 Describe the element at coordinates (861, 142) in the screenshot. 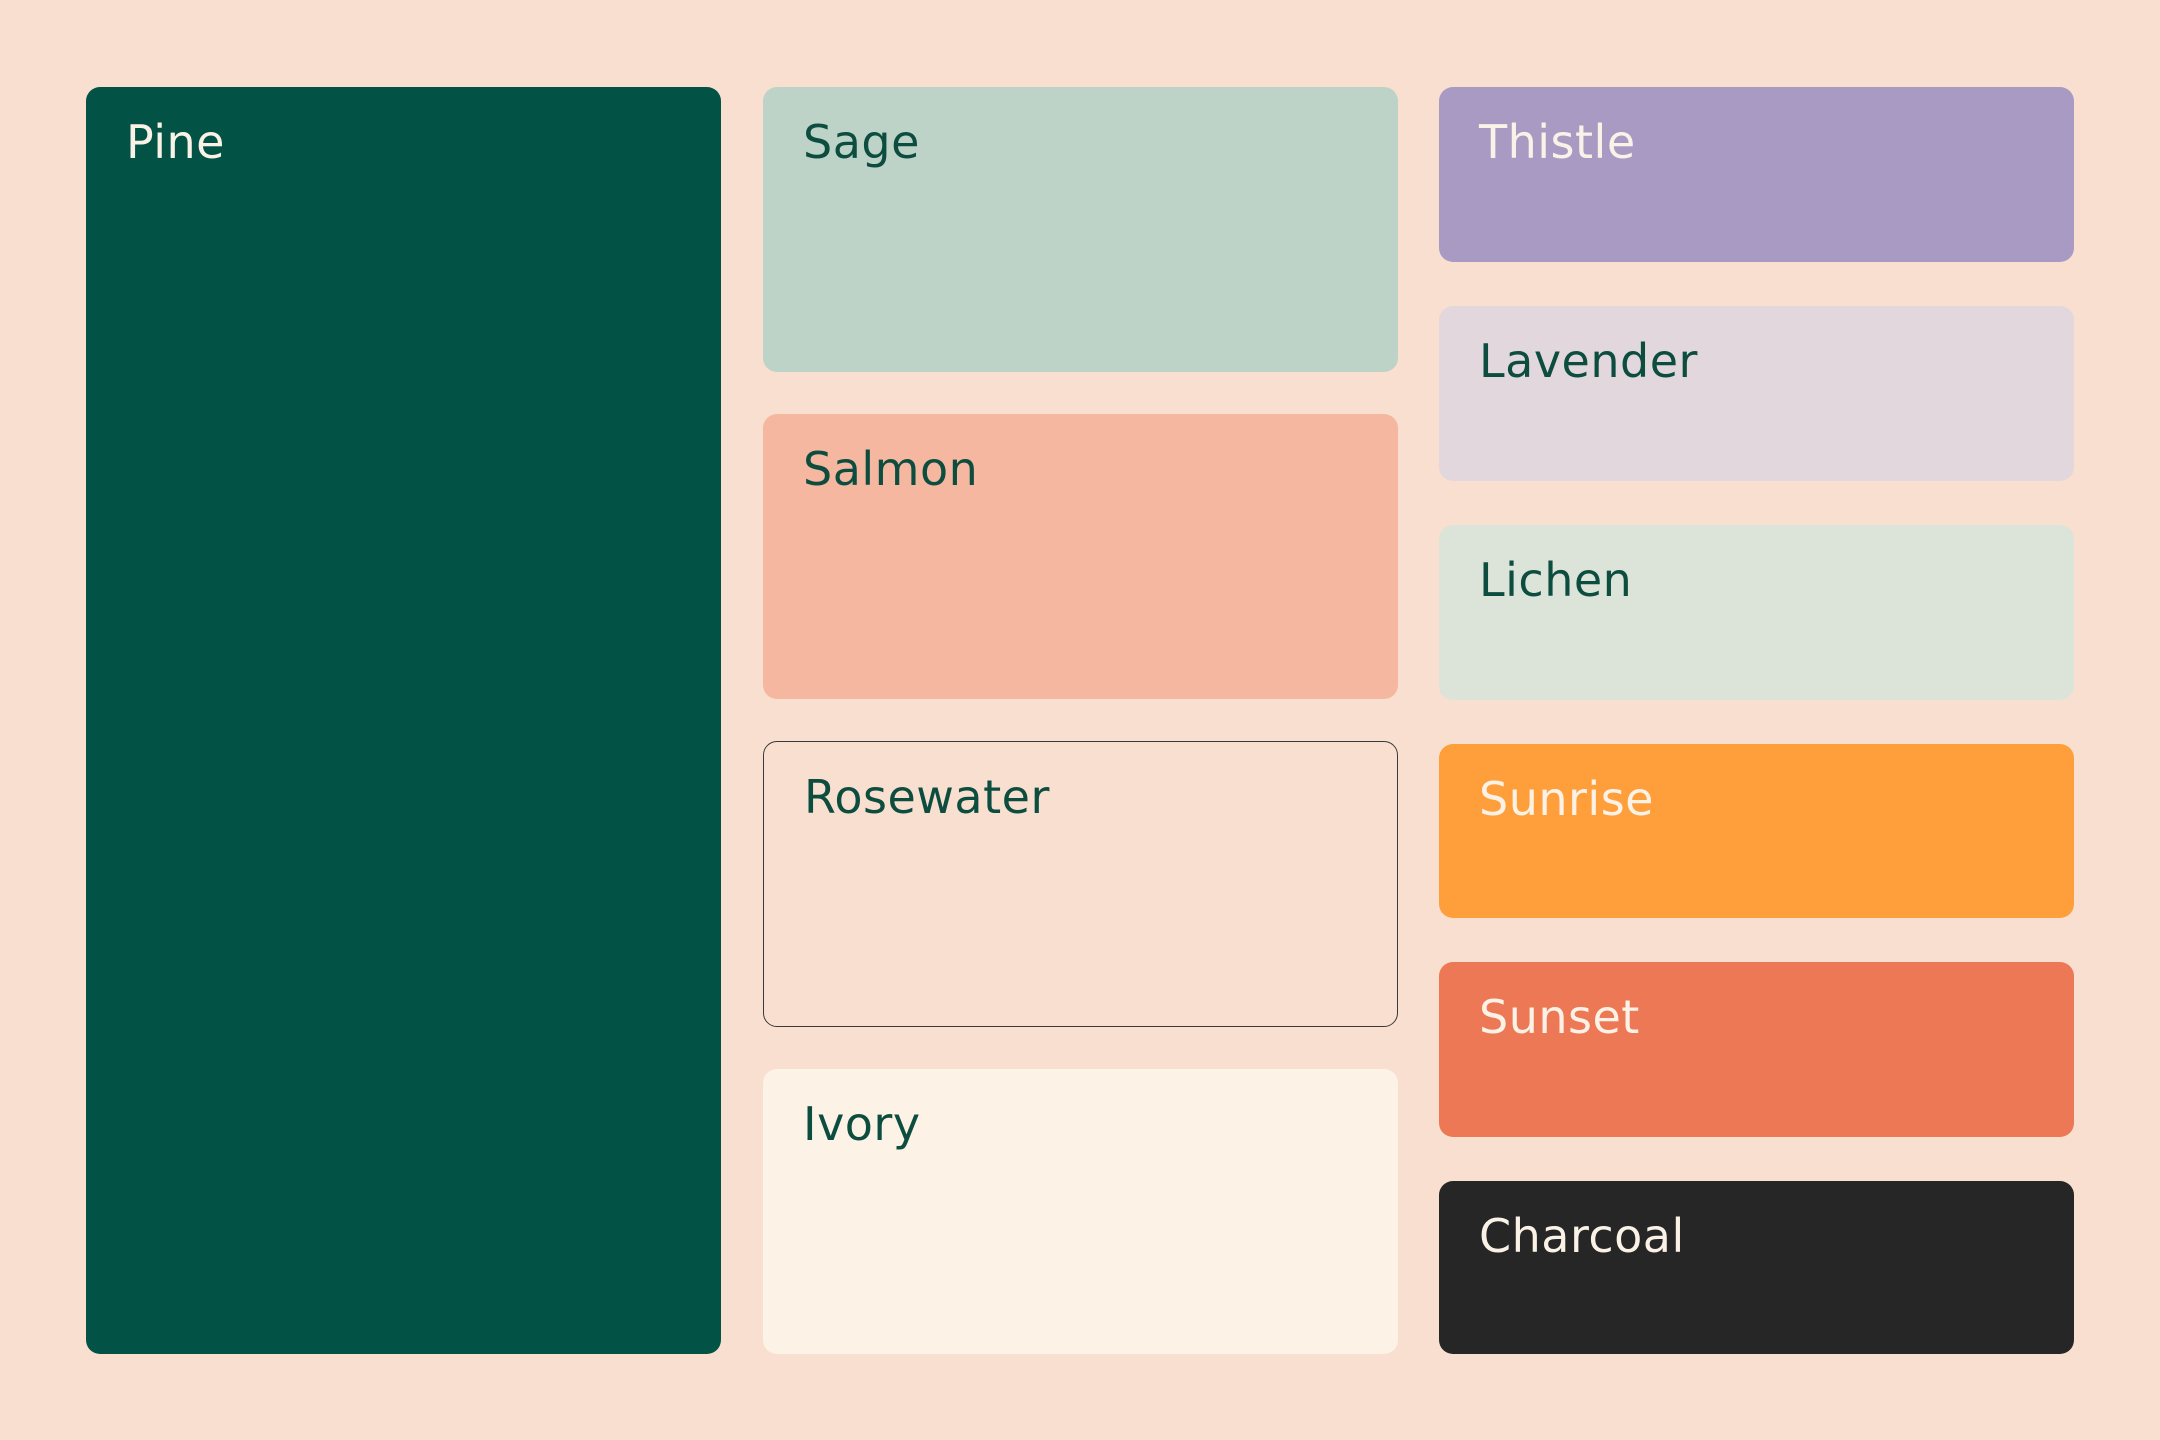

I see `swatch-label-sage: Sage` at that location.